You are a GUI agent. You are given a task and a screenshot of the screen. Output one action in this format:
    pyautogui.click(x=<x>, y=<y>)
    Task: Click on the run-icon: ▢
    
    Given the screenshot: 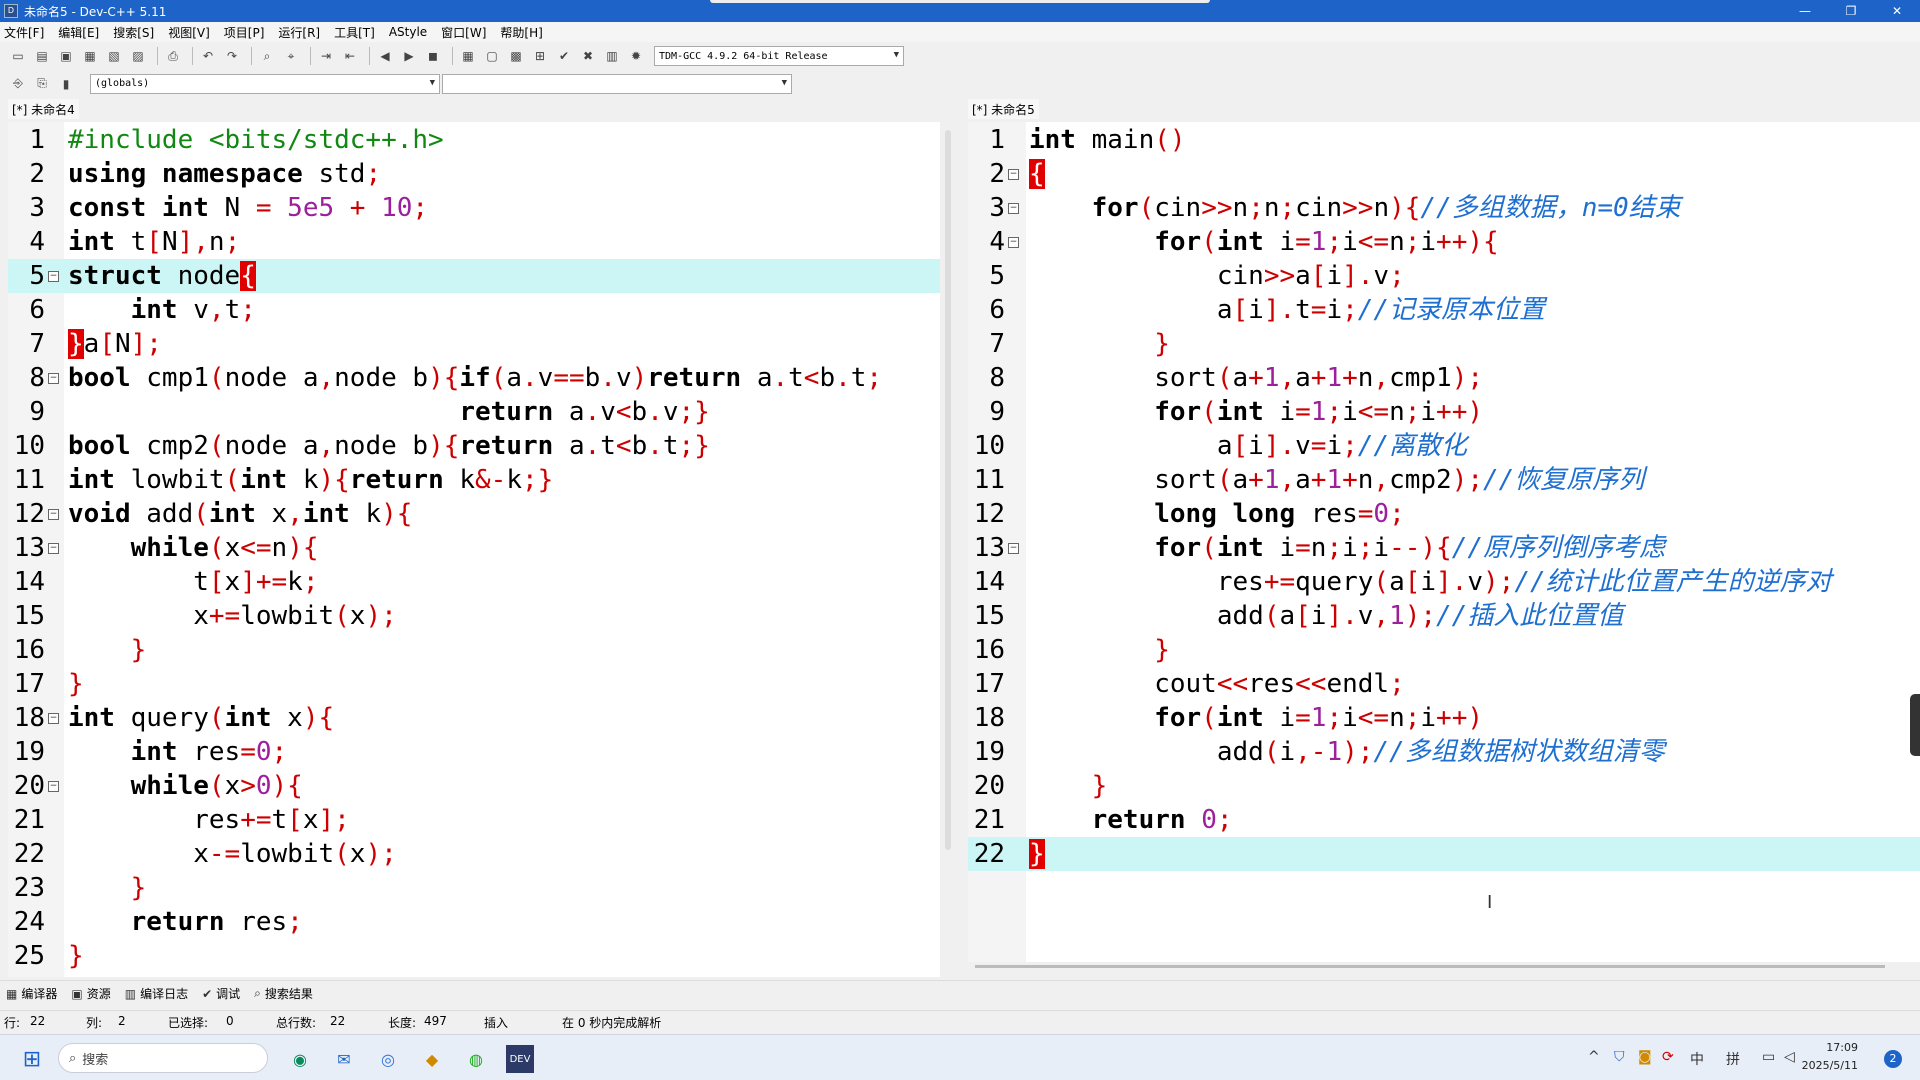 What is the action you would take?
    pyautogui.click(x=492, y=56)
    